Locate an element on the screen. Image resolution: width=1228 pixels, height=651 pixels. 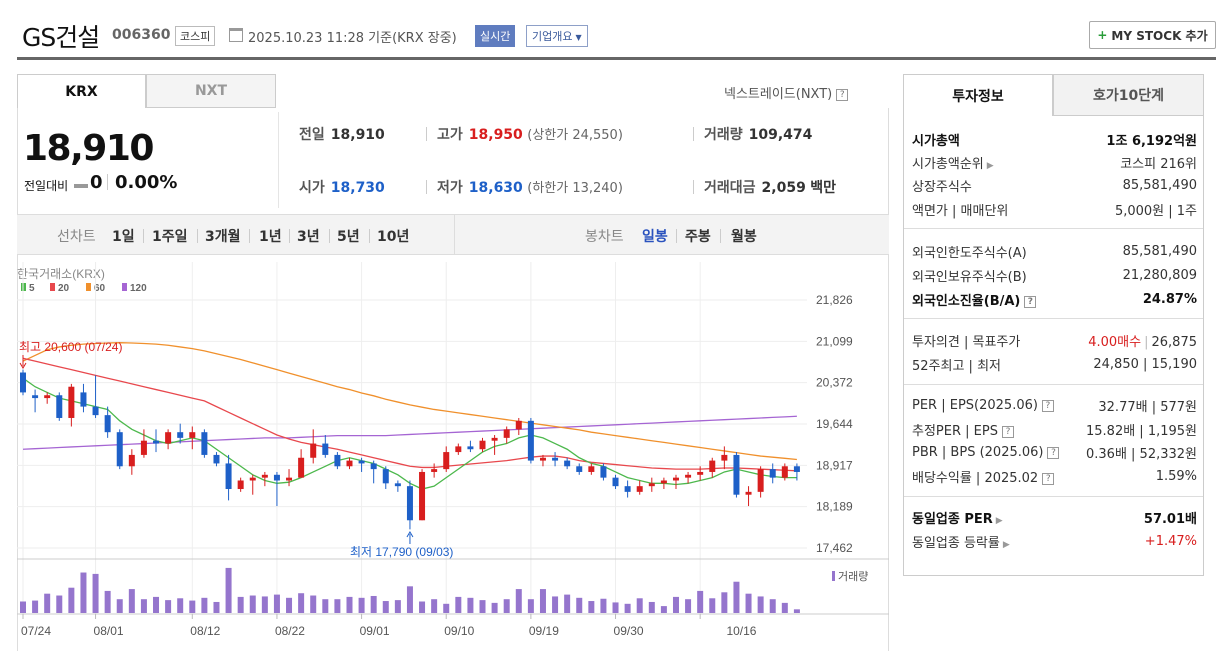
row-pbr-bps: PBR | BPS (2025.06)? 0.36배 | 52,332원 is located at coordinates (1054, 452).